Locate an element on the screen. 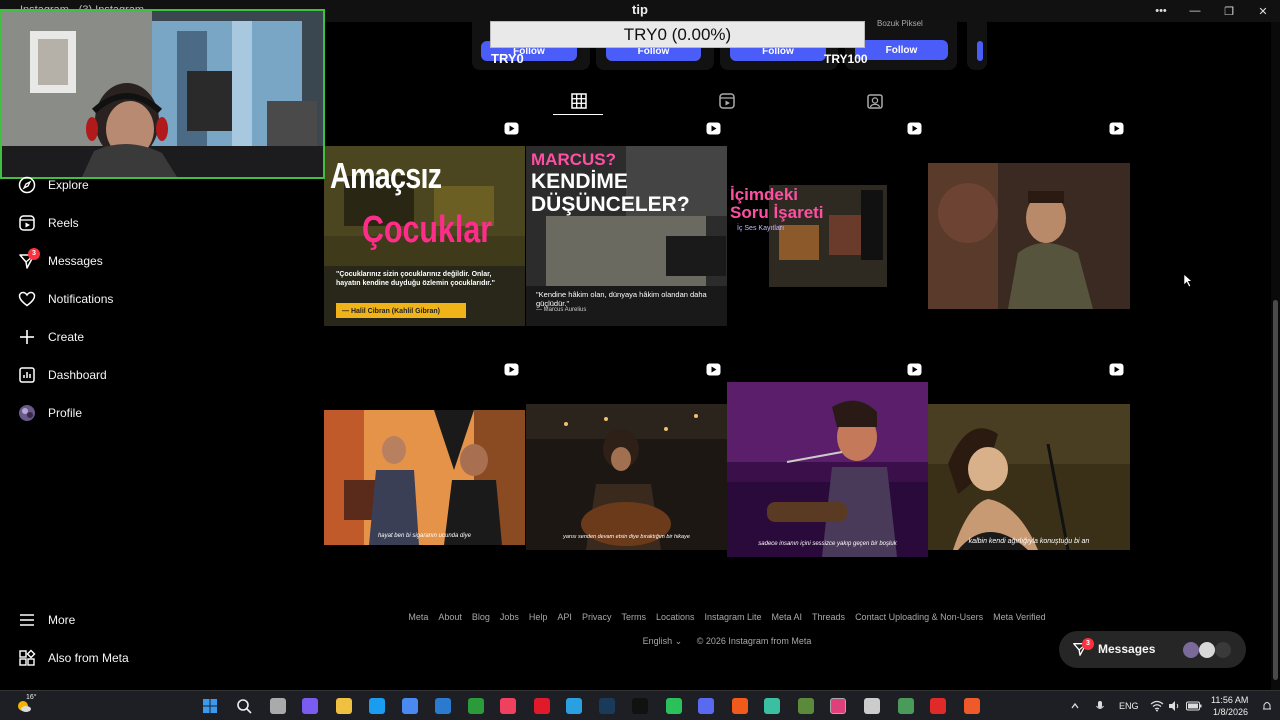  footer-link: Blog is located at coordinates (481, 617).